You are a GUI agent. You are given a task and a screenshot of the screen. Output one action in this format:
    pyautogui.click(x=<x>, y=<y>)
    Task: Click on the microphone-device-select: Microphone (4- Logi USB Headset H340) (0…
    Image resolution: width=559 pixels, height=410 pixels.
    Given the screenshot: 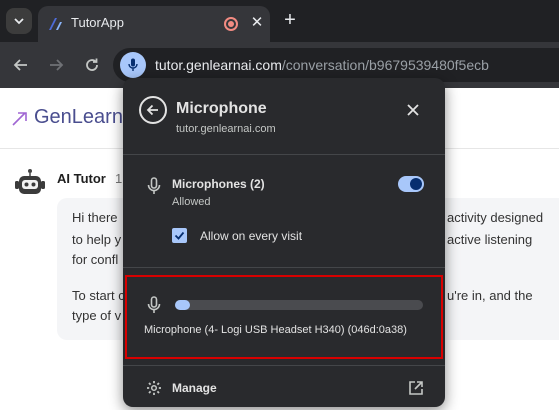 What is the action you would take?
    pyautogui.click(x=275, y=330)
    